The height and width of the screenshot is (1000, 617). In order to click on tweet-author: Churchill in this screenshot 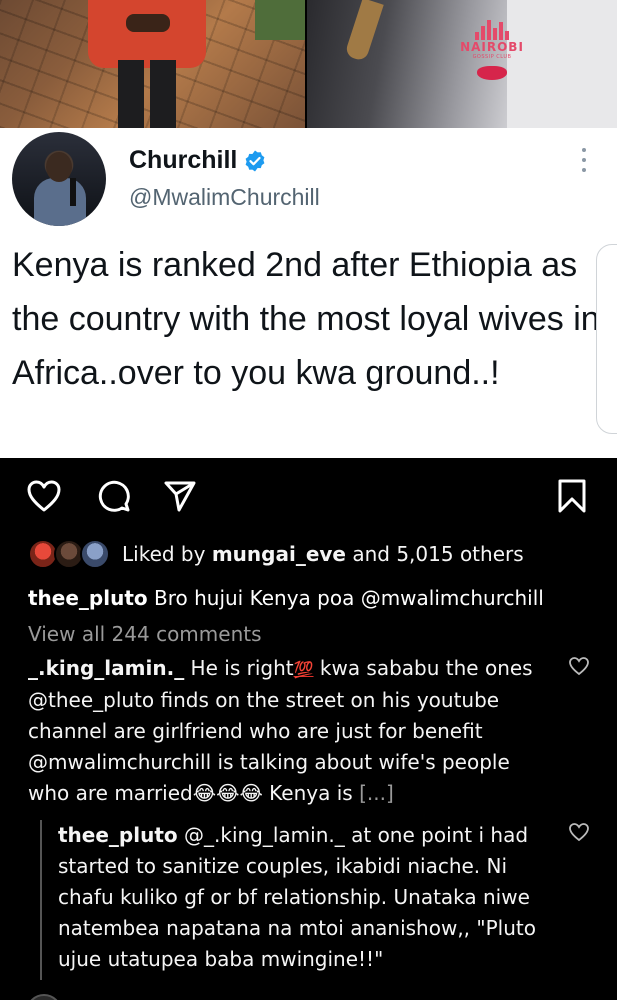, I will do `click(198, 160)`.